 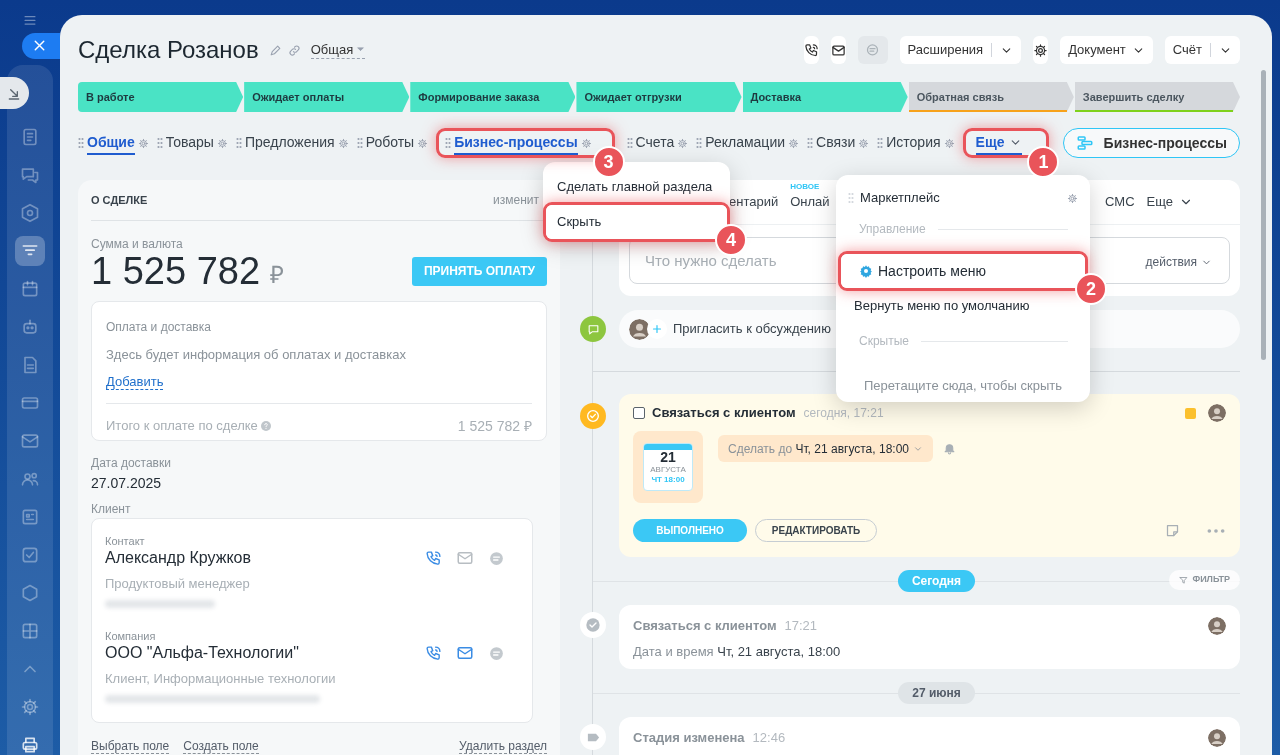 I want to click on panel-title: Оплата и доставка, so click(x=159, y=327).